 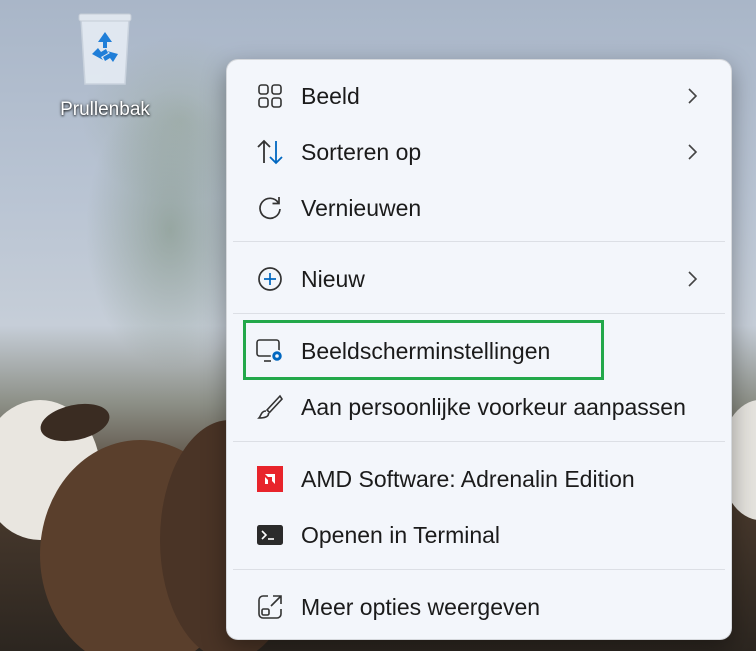 What do you see at coordinates (105, 109) in the screenshot?
I see `recycle-bin-label: Prullenbak` at bounding box center [105, 109].